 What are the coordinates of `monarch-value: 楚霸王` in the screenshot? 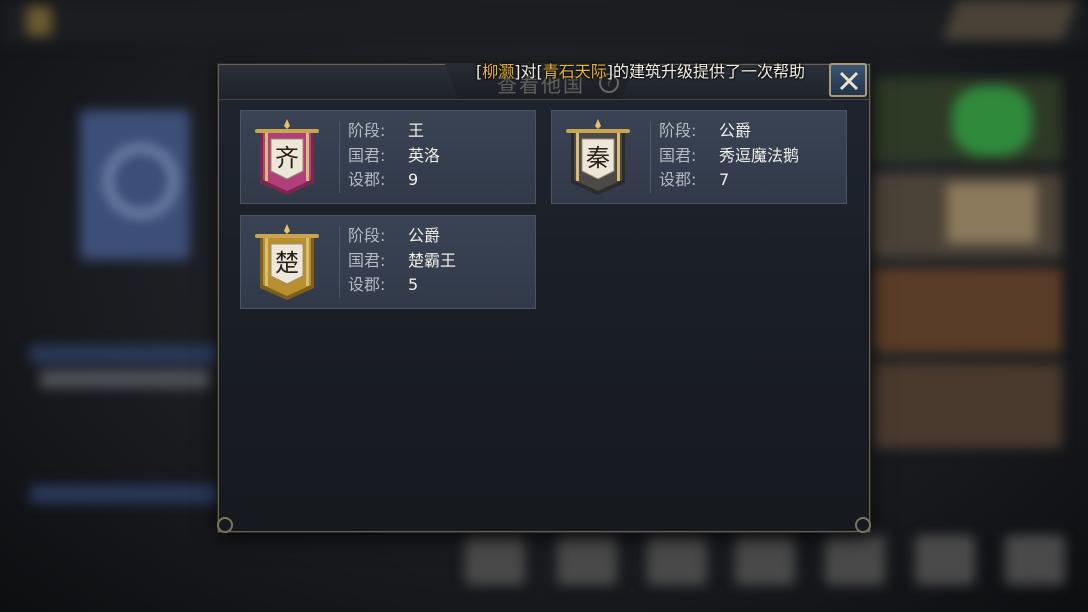 It's located at (432, 260).